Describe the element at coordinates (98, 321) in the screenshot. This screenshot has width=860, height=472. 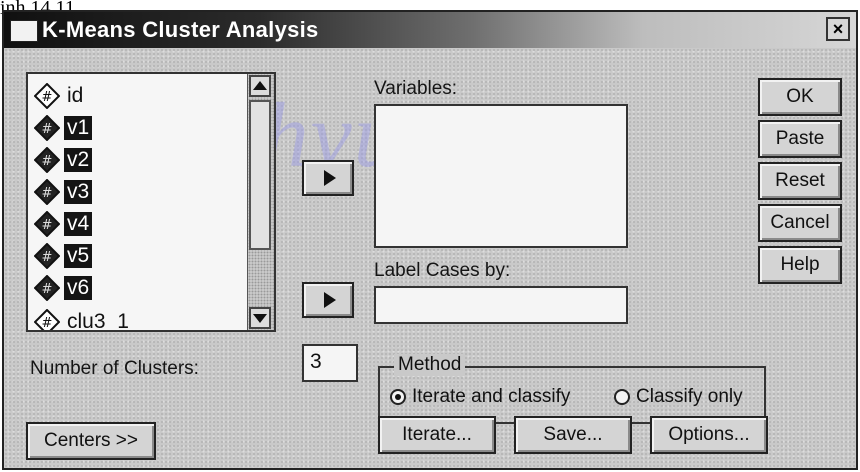
I see `variable-label: clu3_1` at that location.